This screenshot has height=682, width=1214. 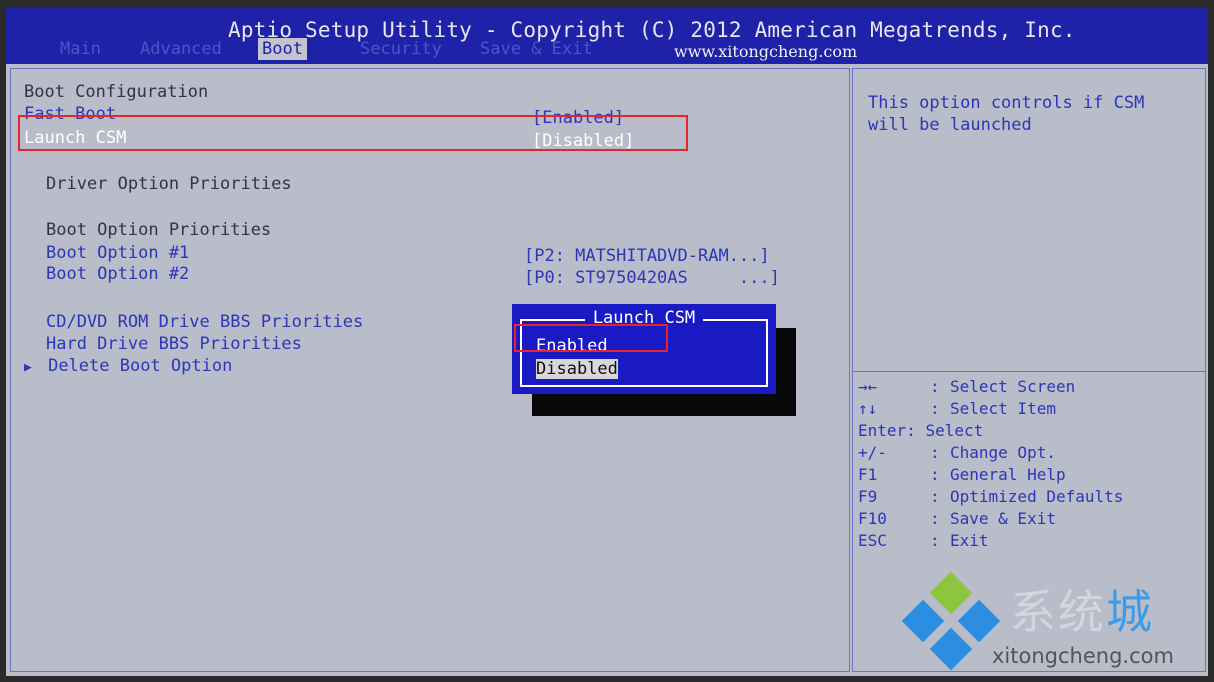 What do you see at coordinates (577, 369) in the screenshot?
I see `popup-option-disabled: Disabled` at bounding box center [577, 369].